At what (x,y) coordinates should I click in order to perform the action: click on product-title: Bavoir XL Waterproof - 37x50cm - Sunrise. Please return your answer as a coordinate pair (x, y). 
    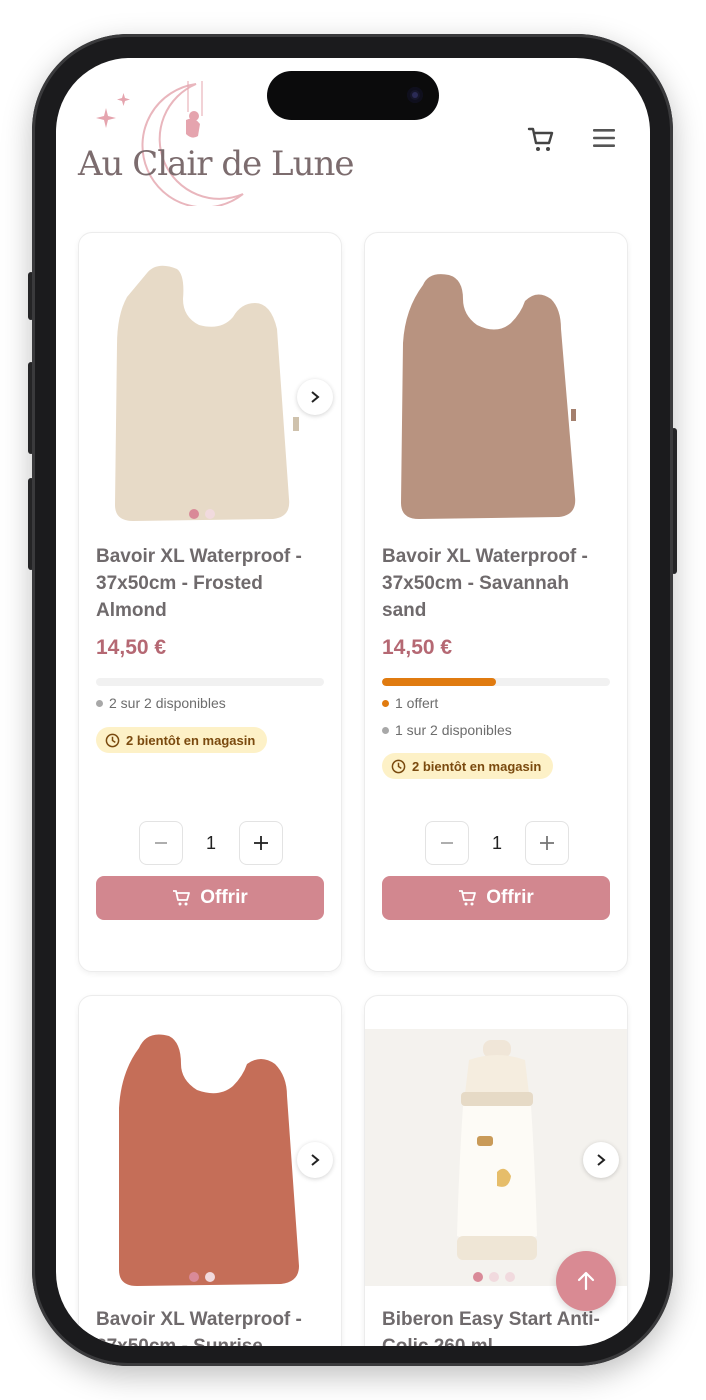
    Looking at the image, I should click on (212, 1326).